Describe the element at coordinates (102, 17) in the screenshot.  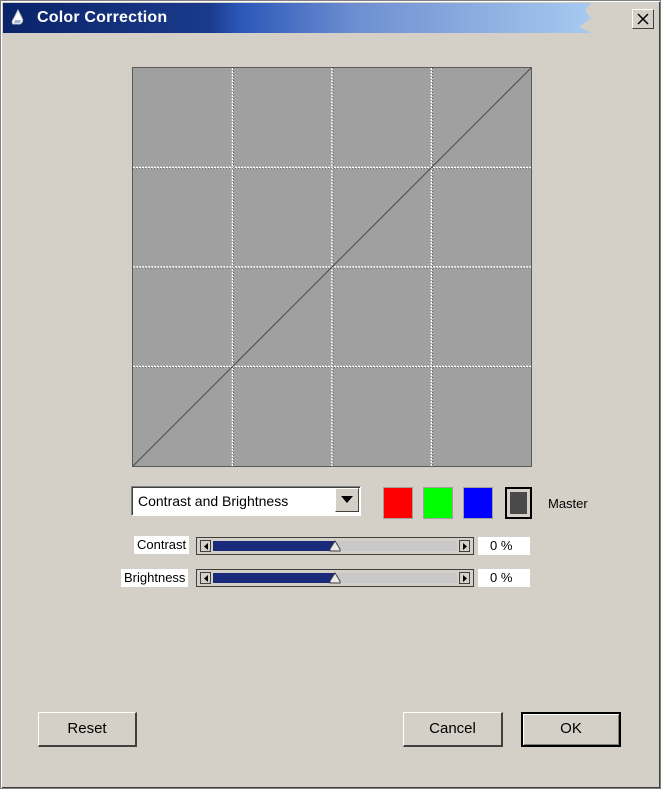
I see `window-title: Color Correction` at that location.